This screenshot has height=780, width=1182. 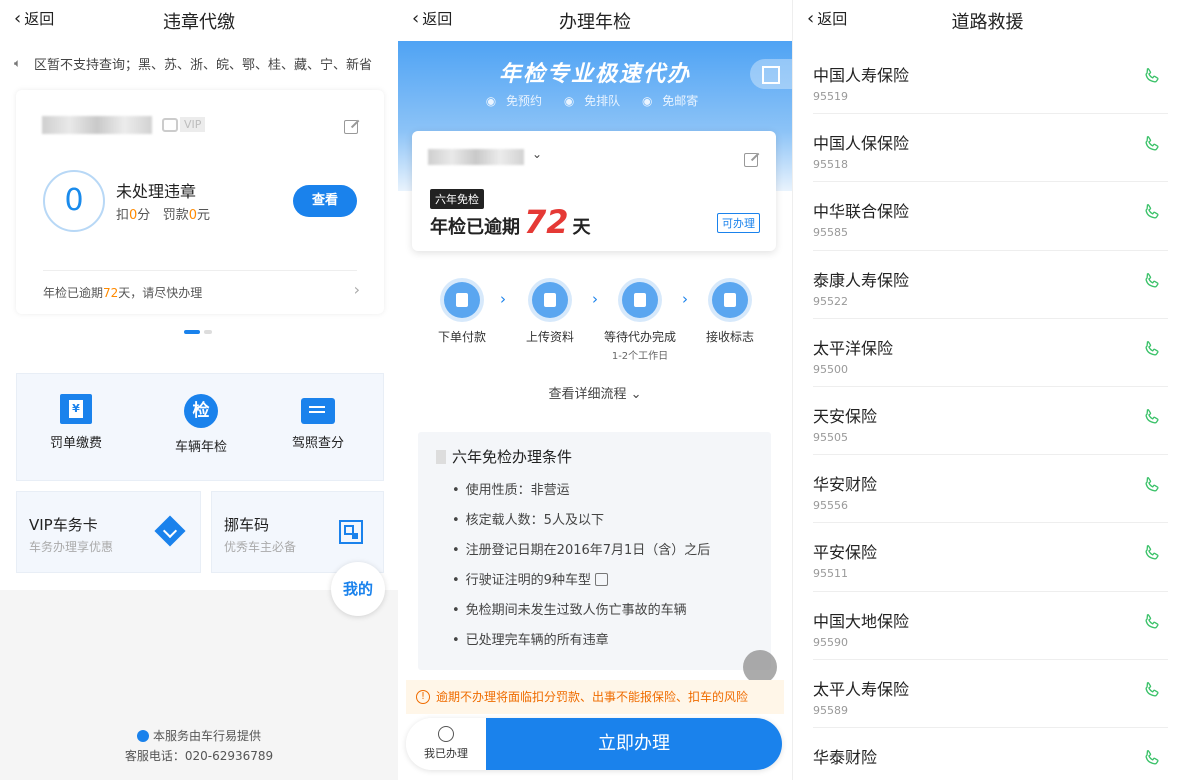 I want to click on insurer-phone: 95511, so click(x=830, y=574).